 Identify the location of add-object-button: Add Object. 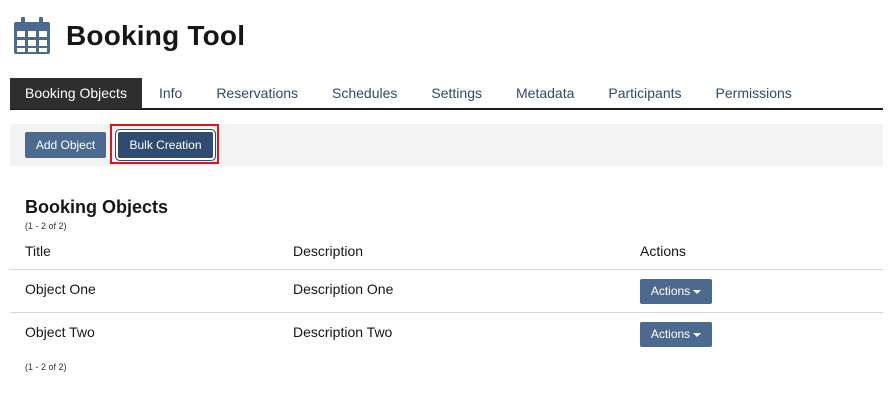
(65, 145).